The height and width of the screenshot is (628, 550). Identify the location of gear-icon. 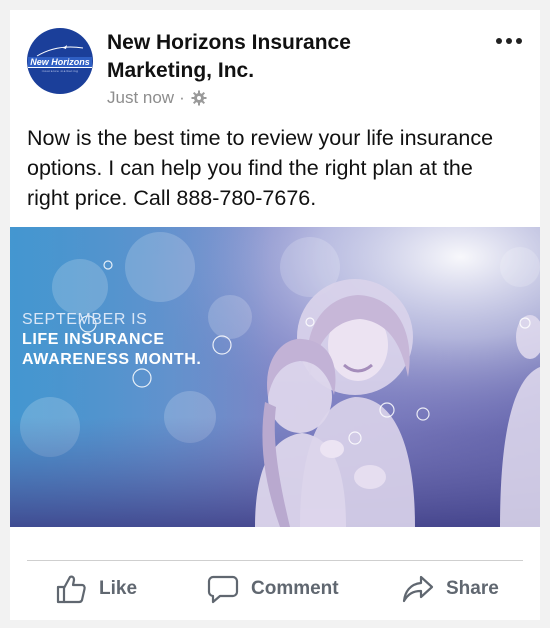
(199, 98).